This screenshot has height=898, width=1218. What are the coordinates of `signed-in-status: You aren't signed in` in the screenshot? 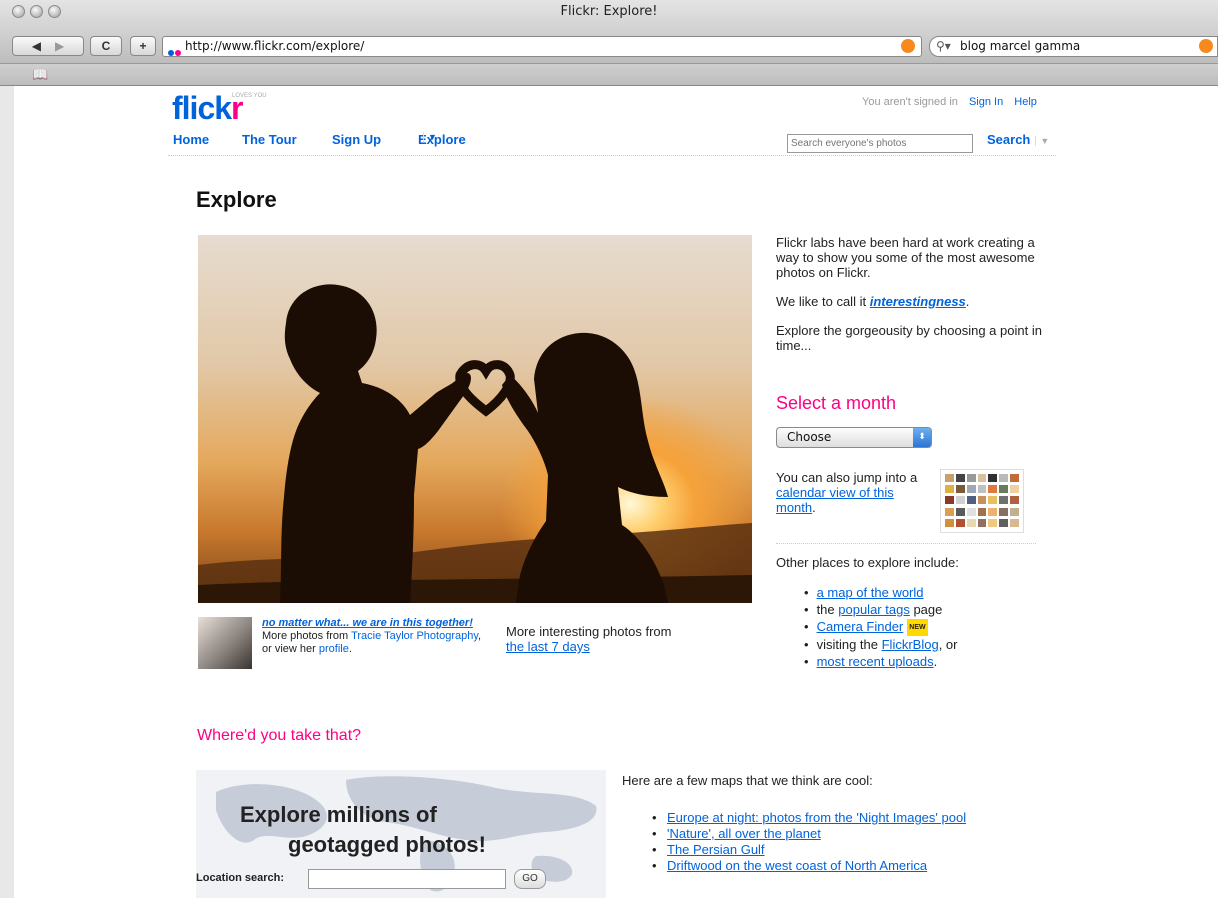 It's located at (910, 102).